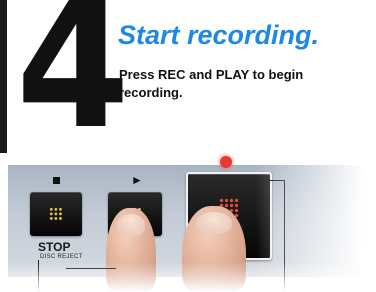 This screenshot has width=376, height=292. Describe the element at coordinates (219, 35) in the screenshot. I see `step-title: Start recording.` at that location.